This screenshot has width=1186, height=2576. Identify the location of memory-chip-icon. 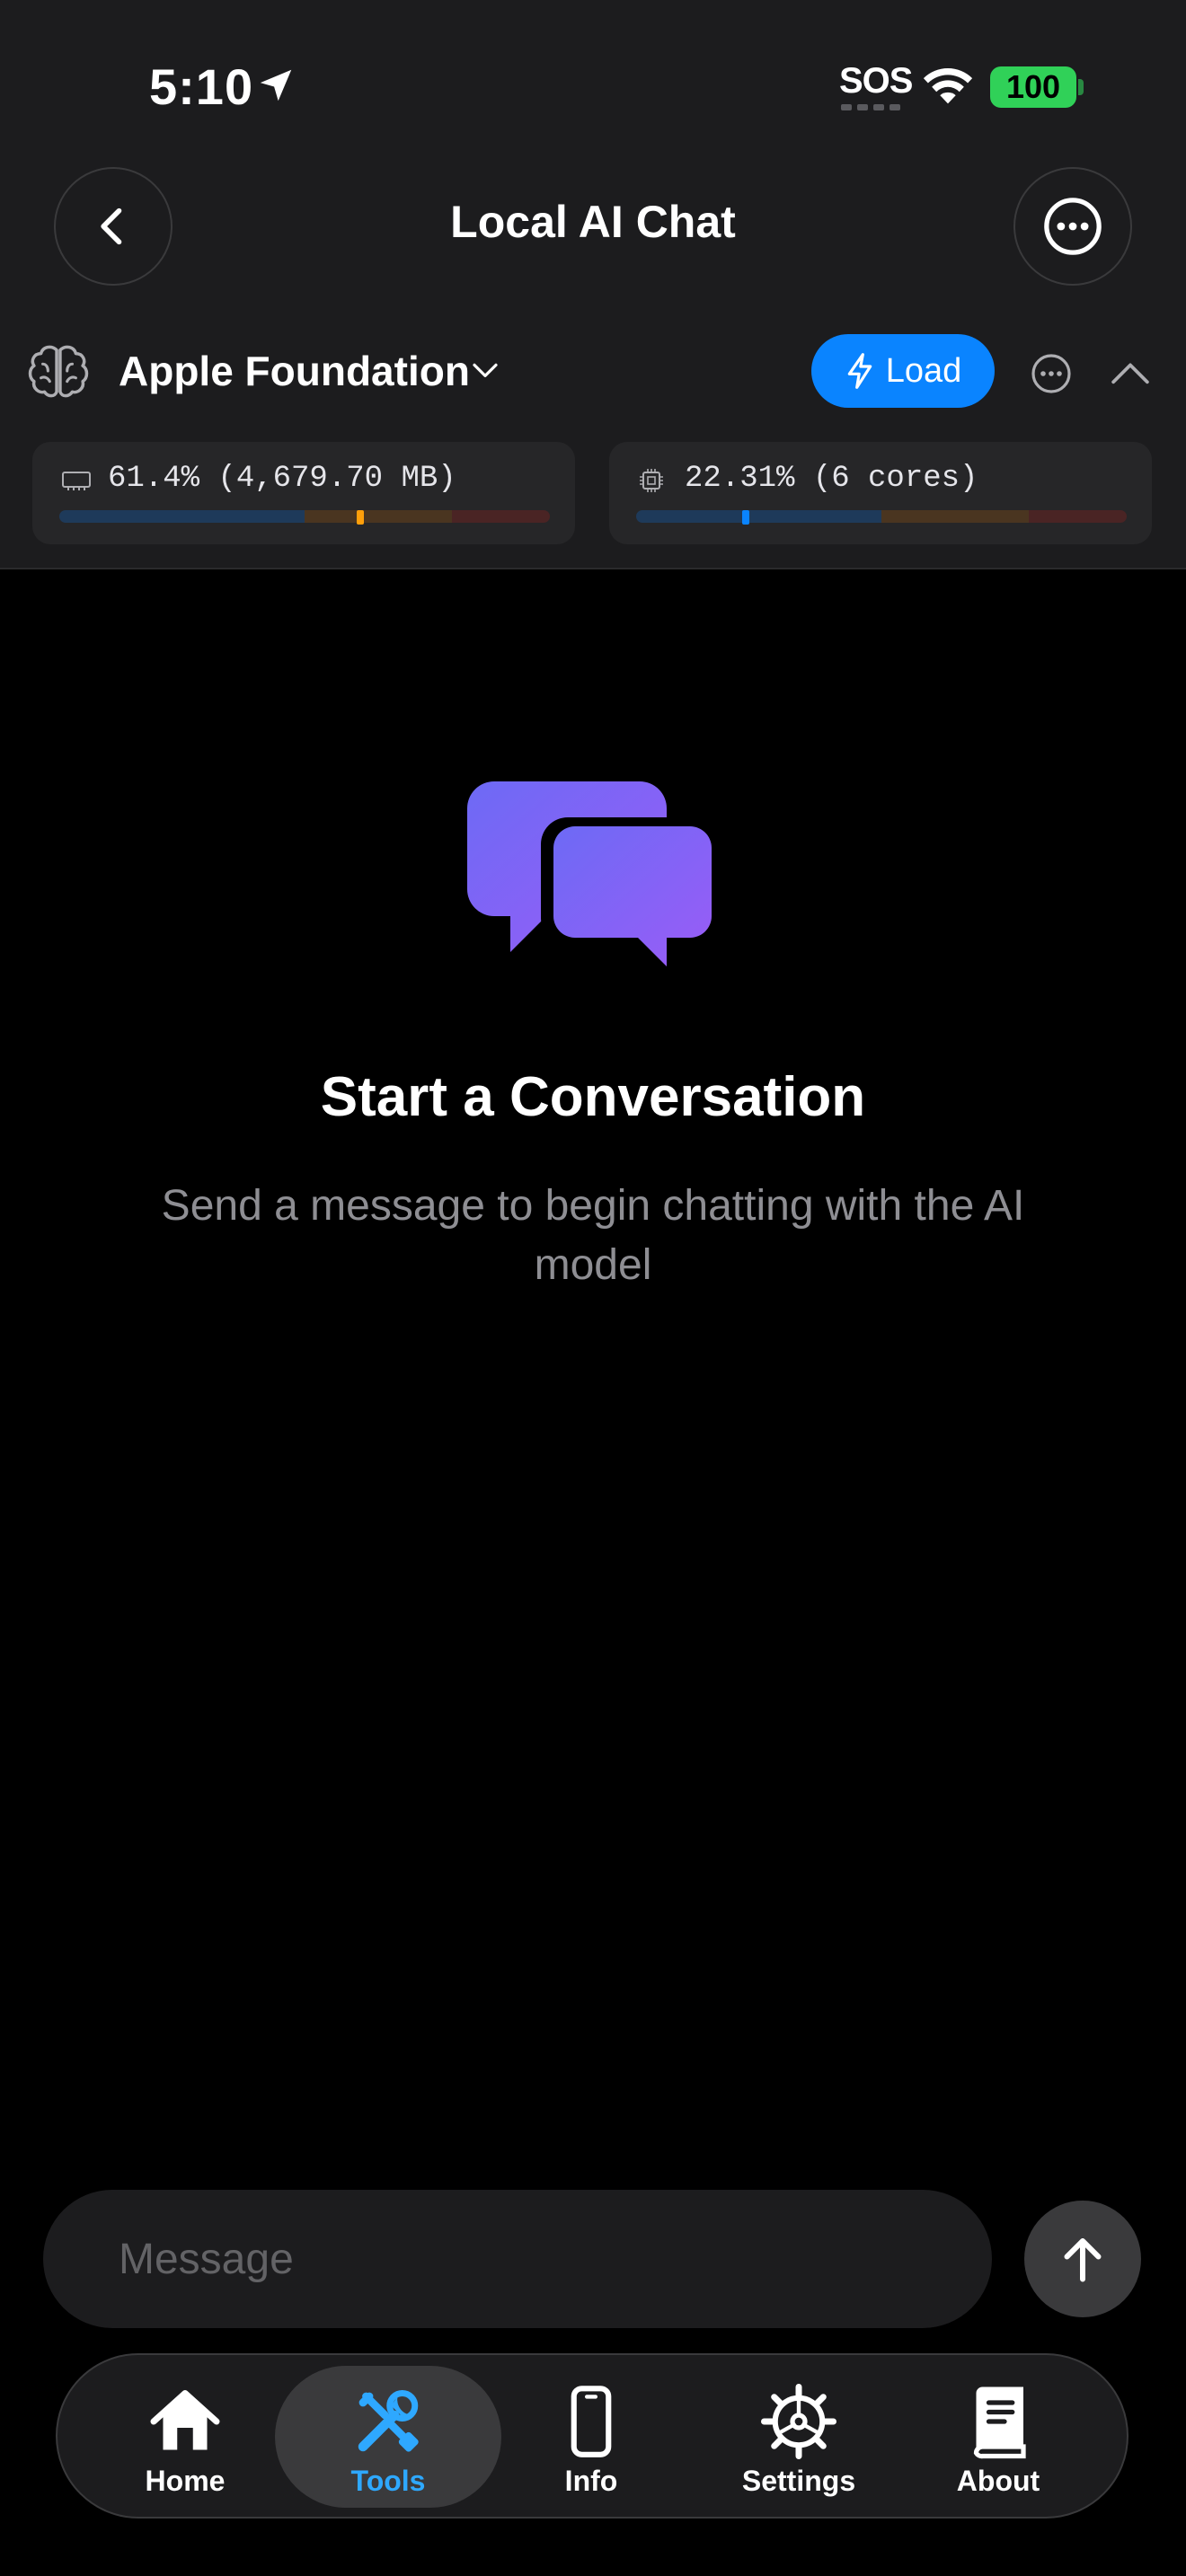
(76, 481).